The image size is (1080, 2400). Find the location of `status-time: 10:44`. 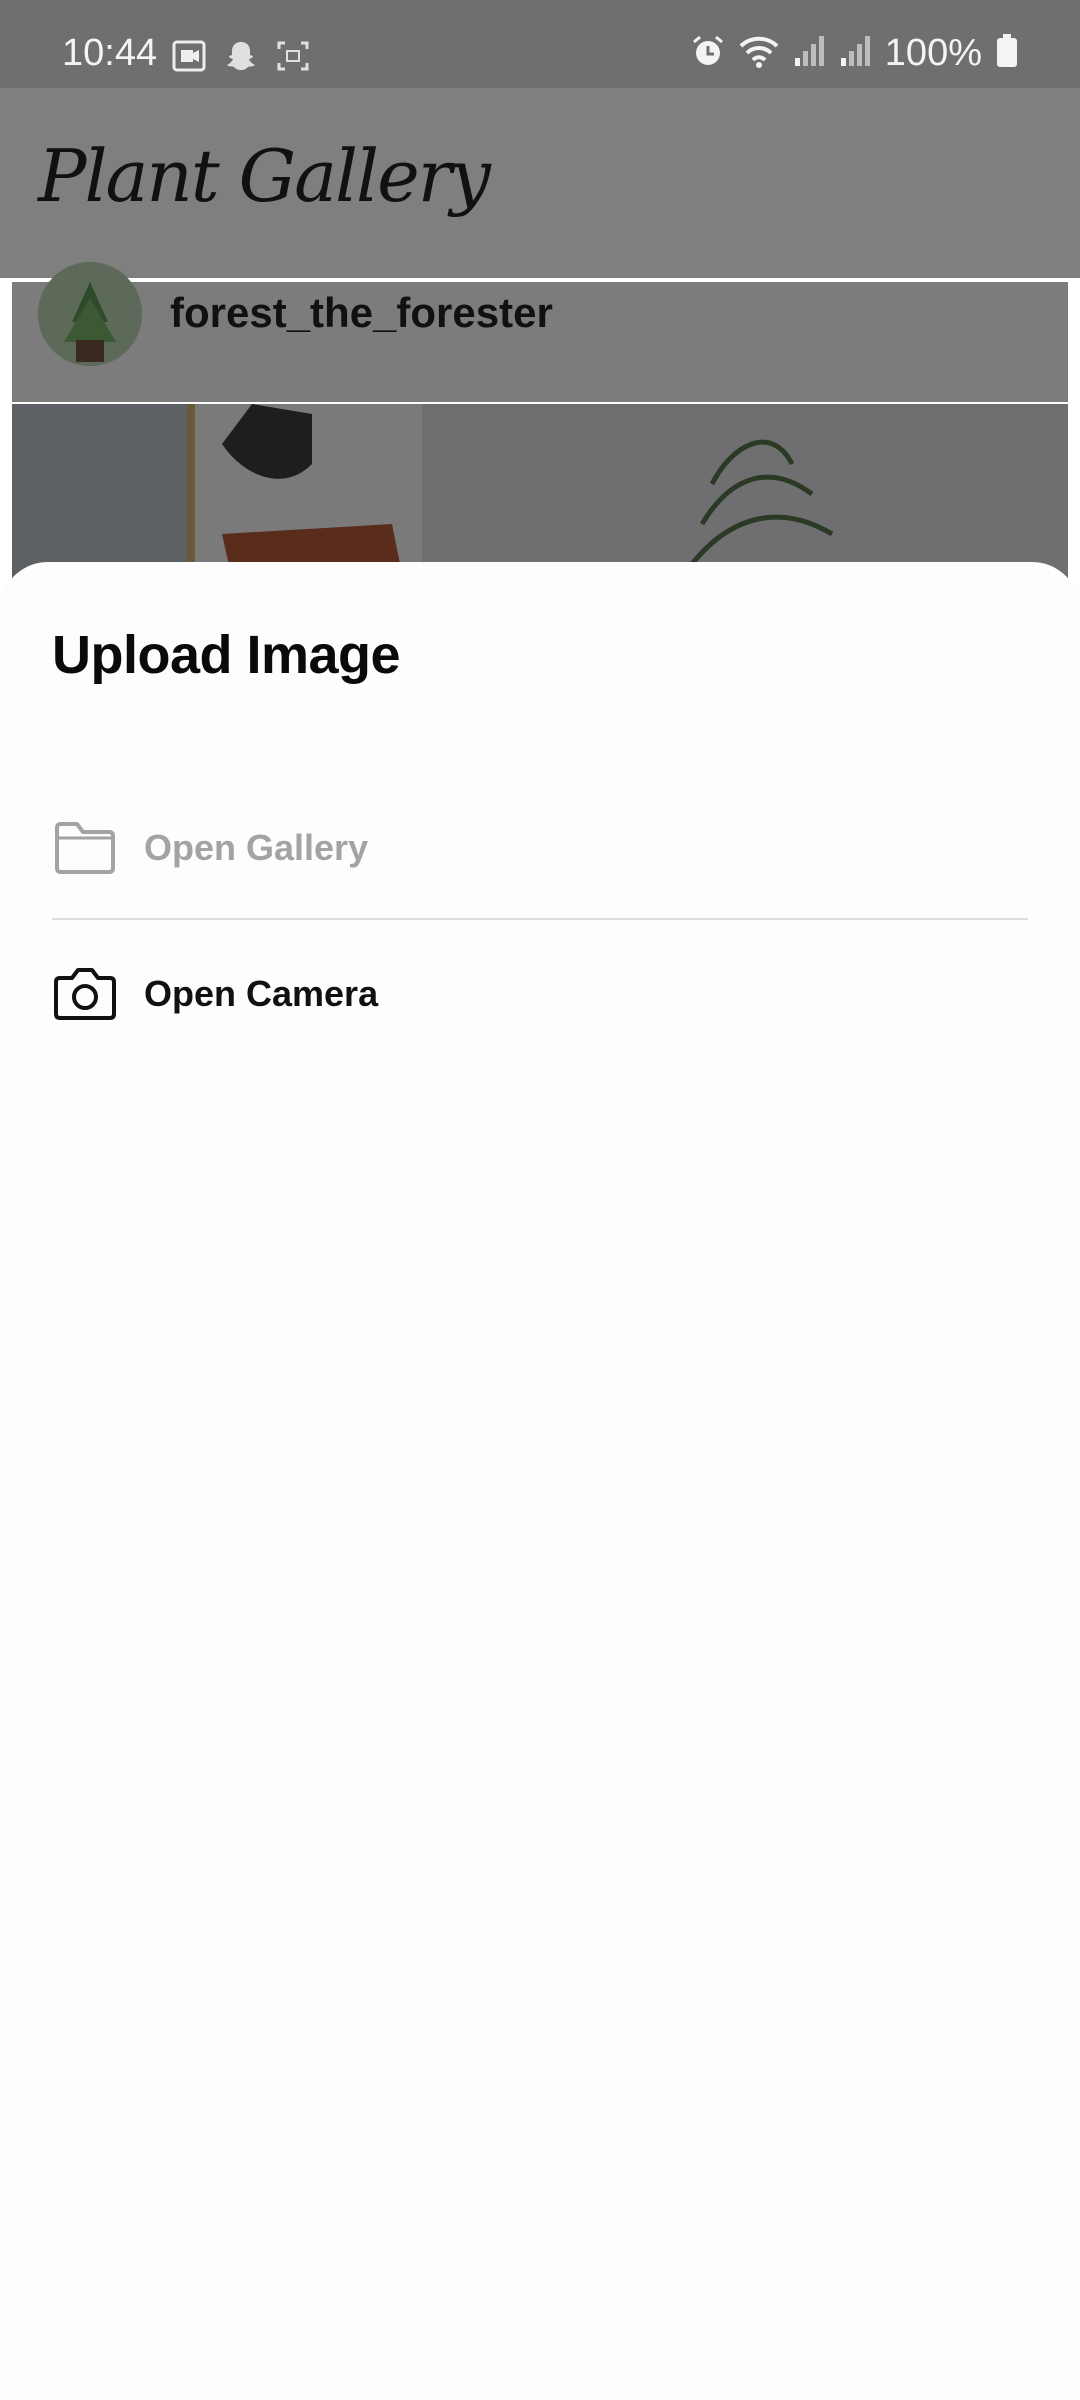

status-time: 10:44 is located at coordinates (110, 53).